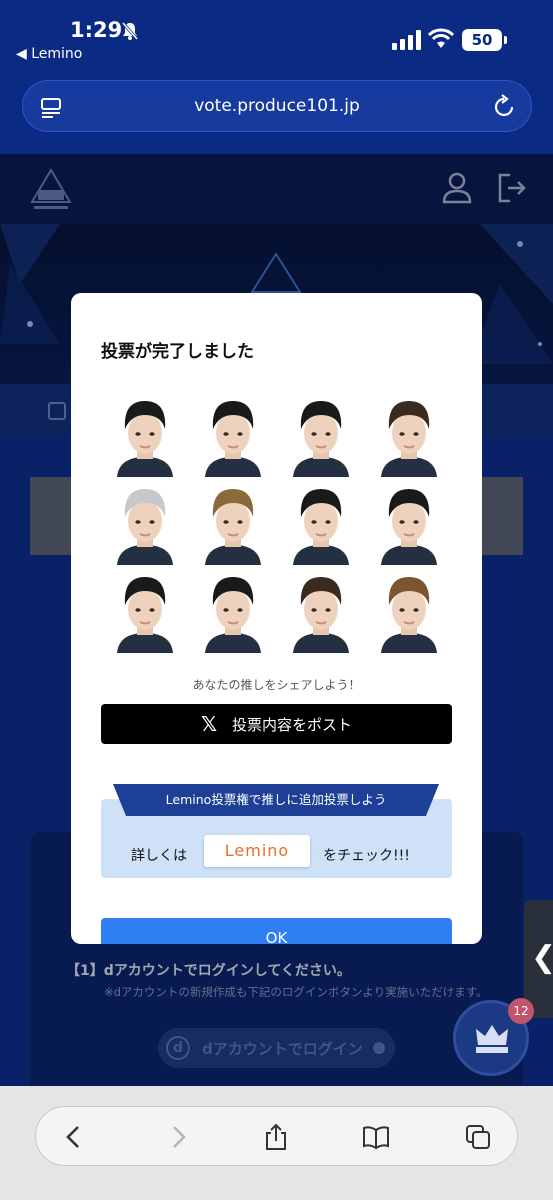 Image resolution: width=553 pixels, height=1200 pixels. What do you see at coordinates (478, 1137) in the screenshot?
I see `tabs-icon` at bounding box center [478, 1137].